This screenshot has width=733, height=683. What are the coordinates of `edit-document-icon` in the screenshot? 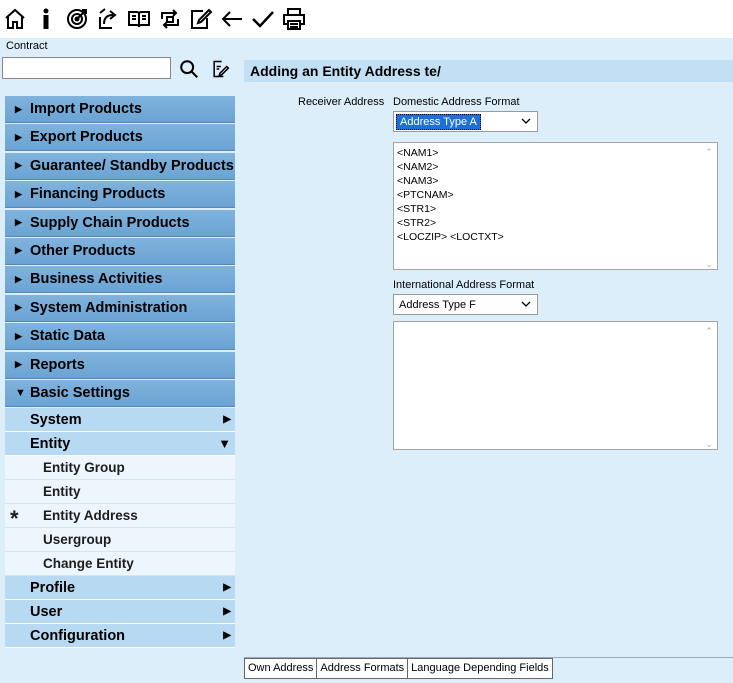 It's located at (221, 70).